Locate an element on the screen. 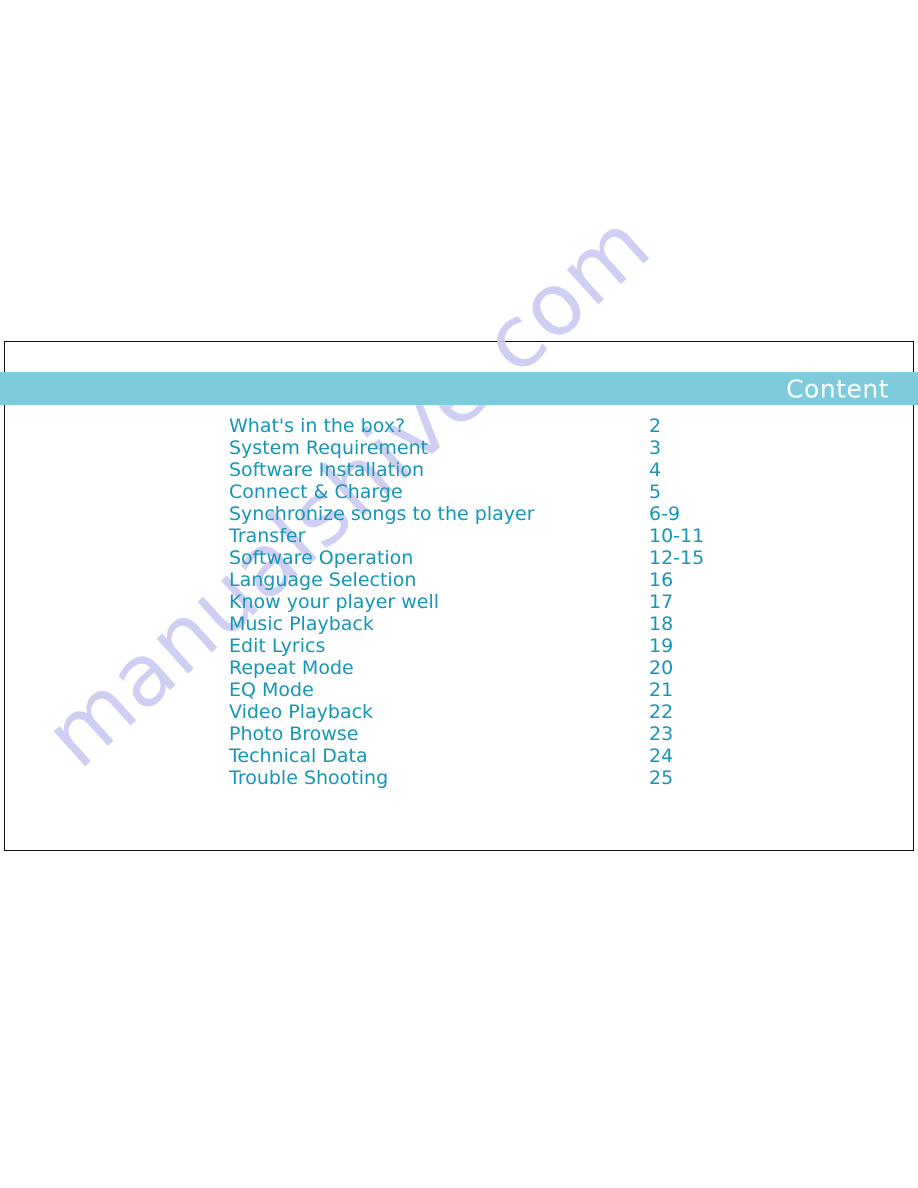 The image size is (918, 1188). content-header-band: Content is located at coordinates (459, 388).